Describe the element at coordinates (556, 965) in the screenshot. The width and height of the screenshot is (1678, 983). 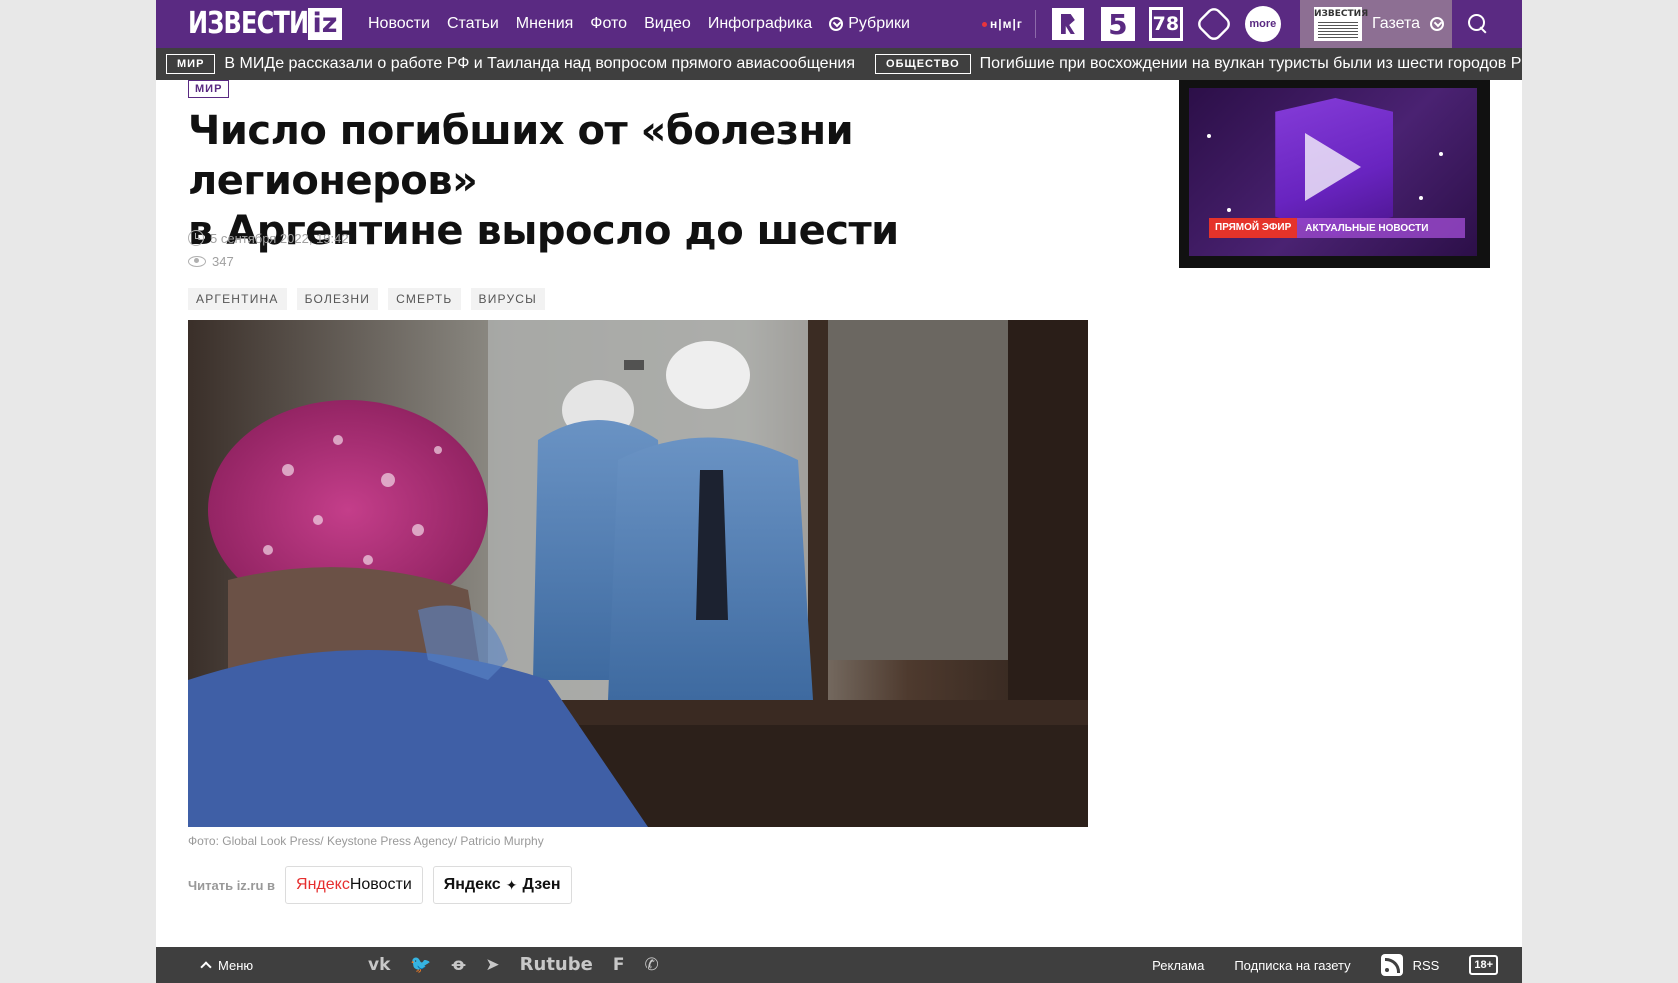
I see `rutube-link: Rutube` at that location.